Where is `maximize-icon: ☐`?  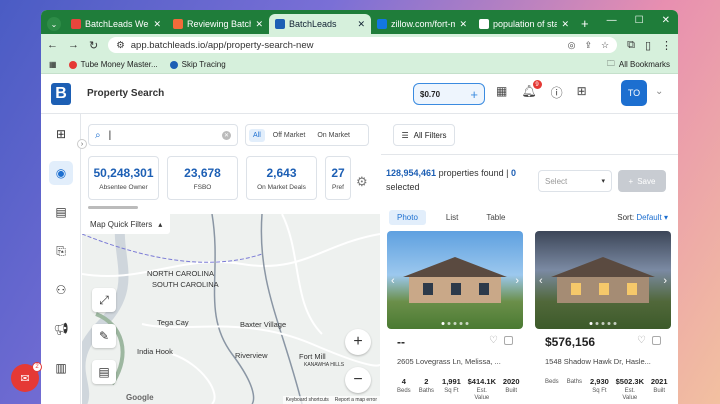 maximize-icon: ☐ is located at coordinates (639, 20).